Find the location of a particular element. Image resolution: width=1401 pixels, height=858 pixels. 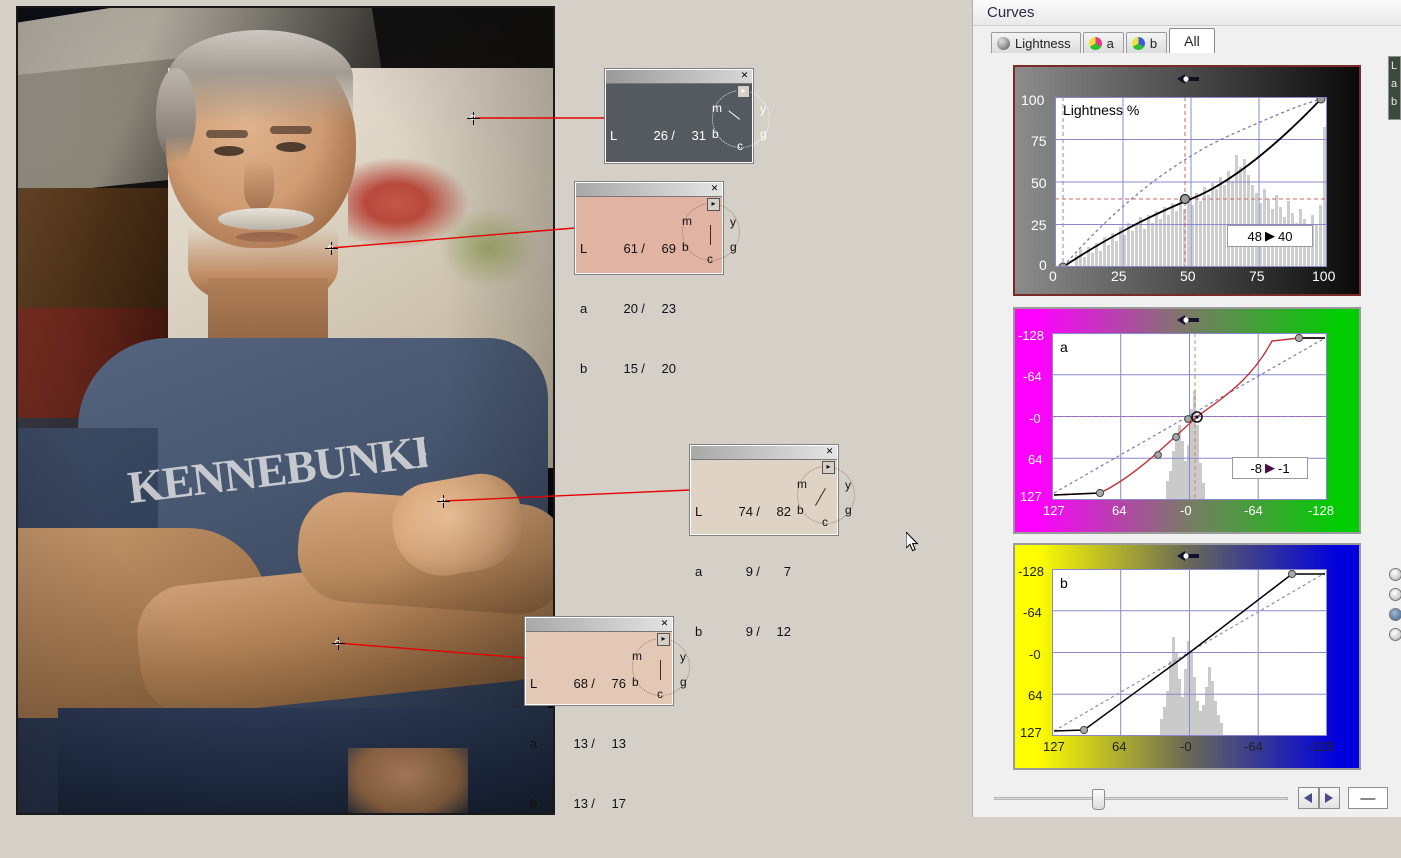

lightness-plot-area: Lightness % 48 ▶ 40 is located at coordinates (1191, 182).